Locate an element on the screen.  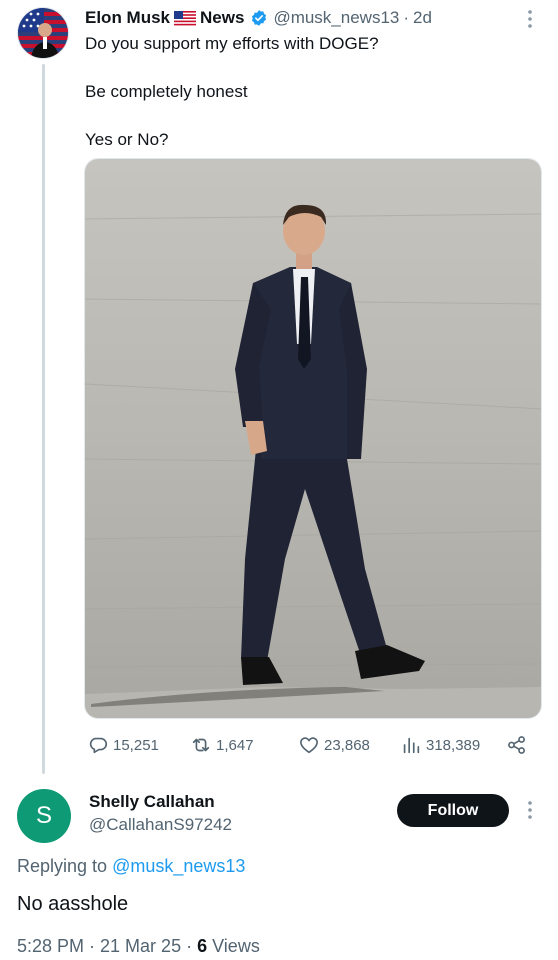
thread-connector-line is located at coordinates (43, 419).